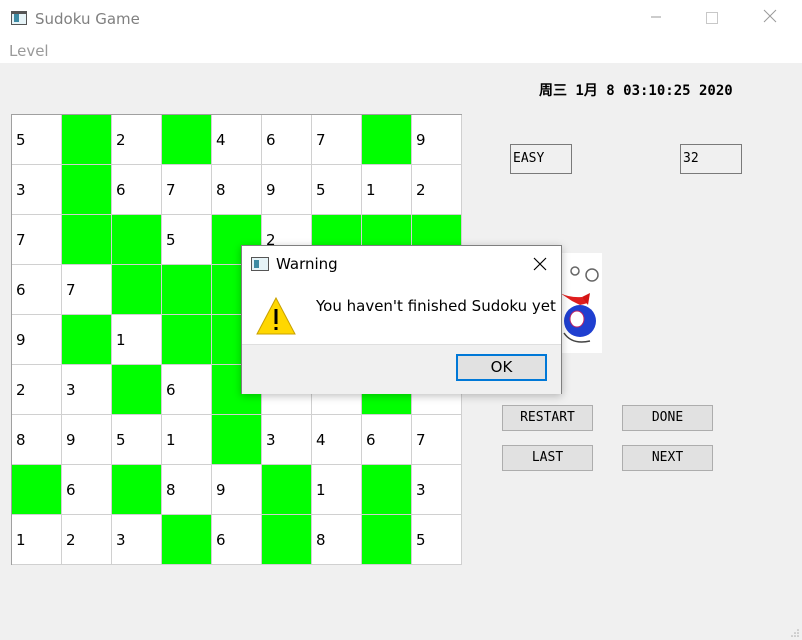 The height and width of the screenshot is (640, 802). I want to click on maximize-icon, so click(712, 18).